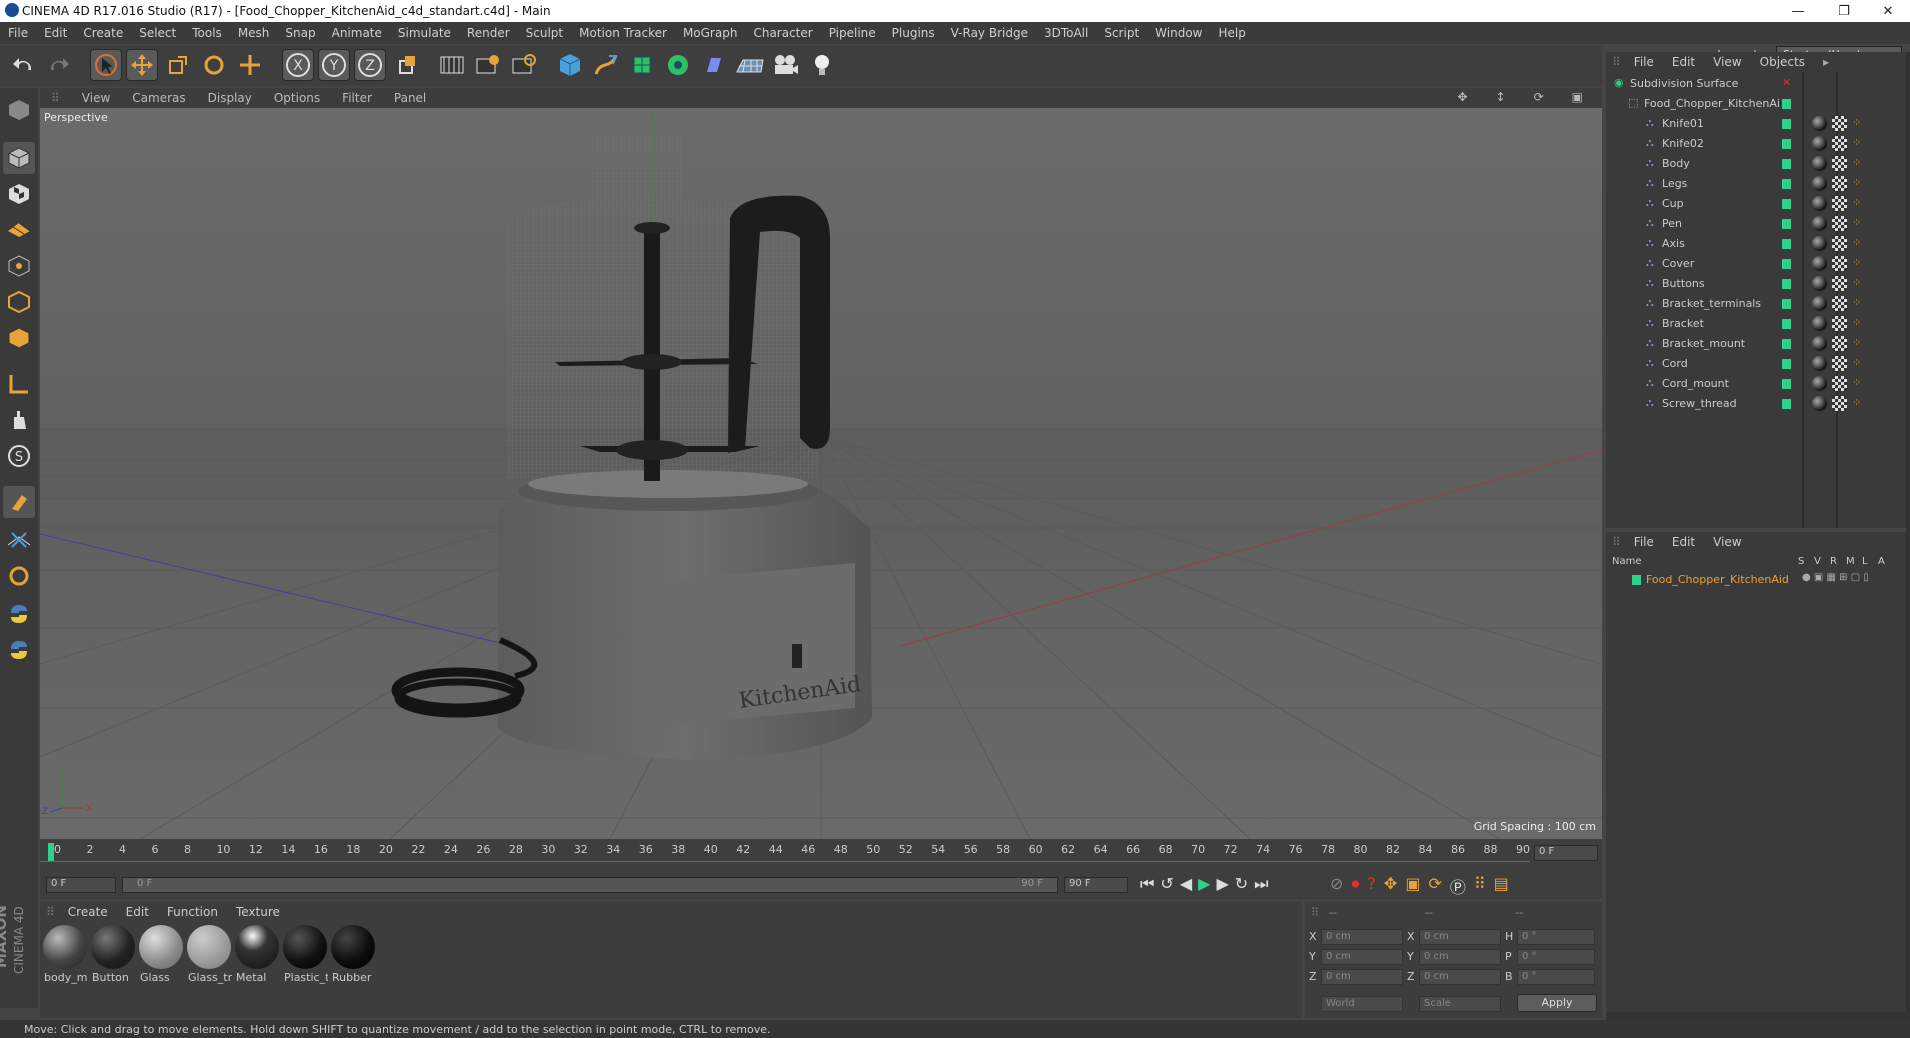 This screenshot has height=1038, width=1910. I want to click on spline-pen-icon, so click(606, 65).